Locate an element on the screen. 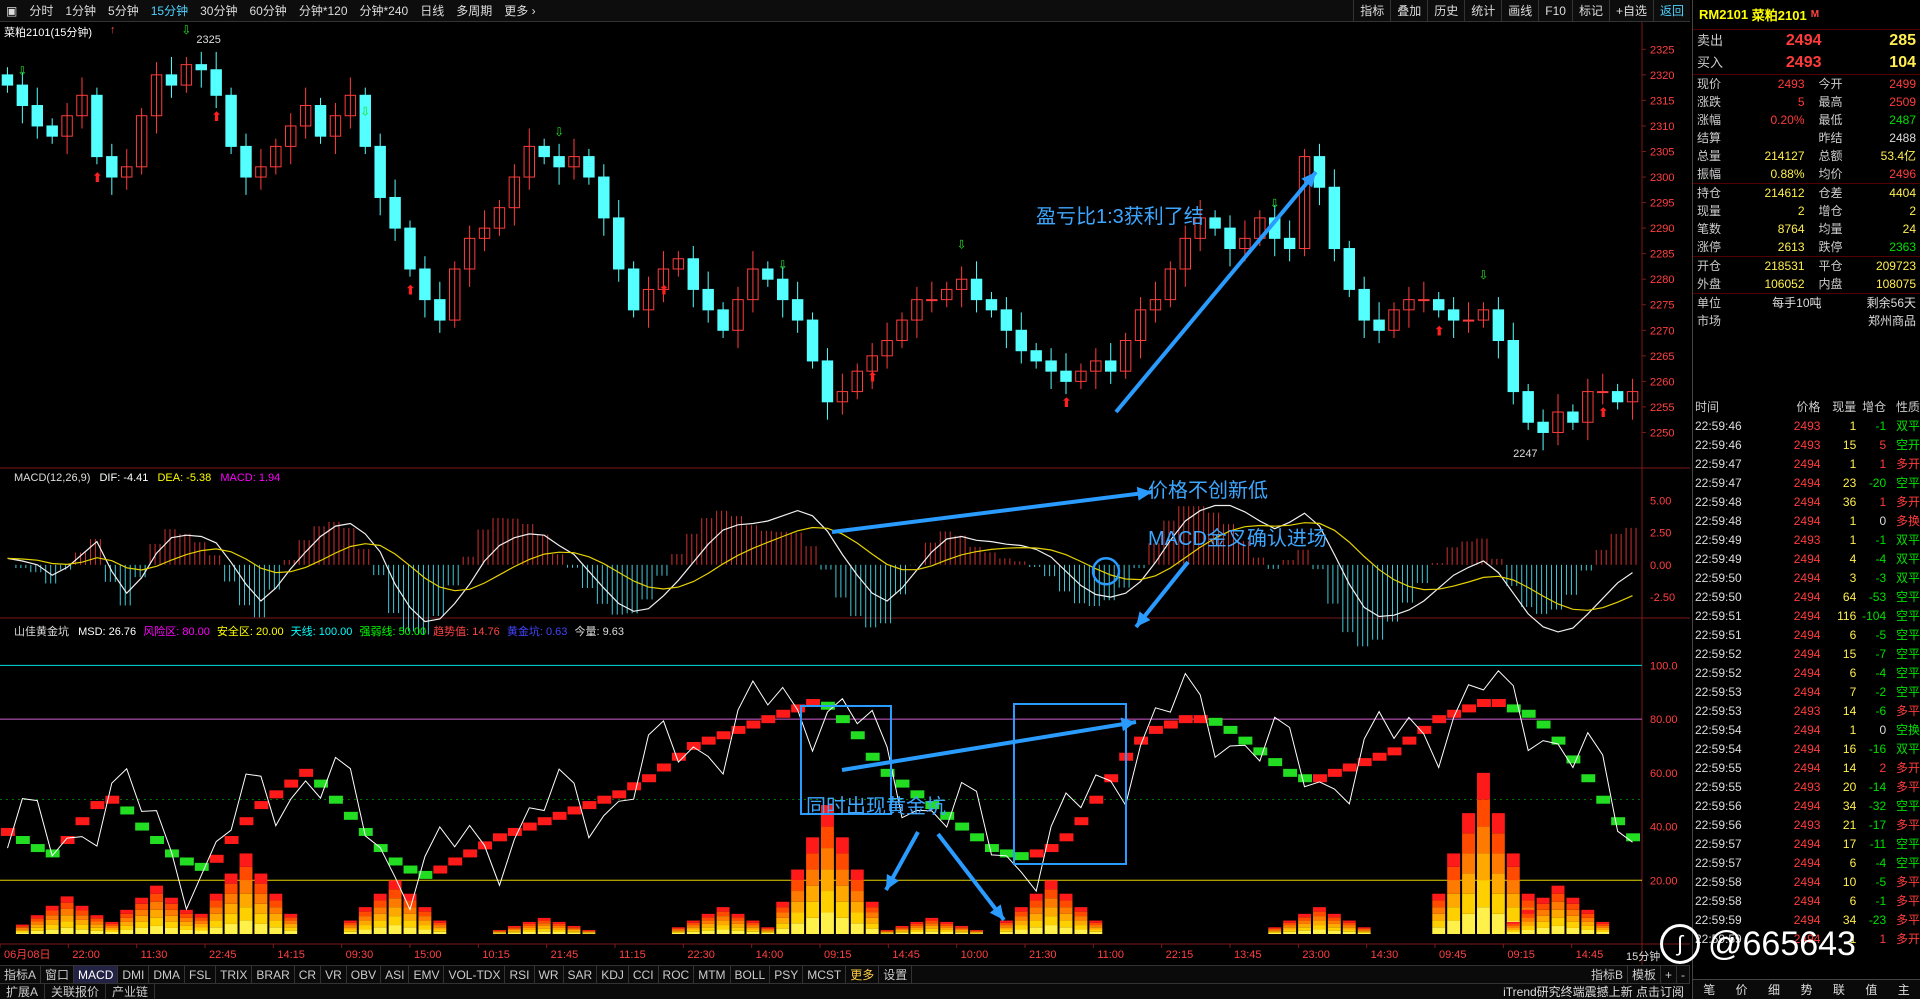  sell-signal-icon: ⇩ is located at coordinates (783, 265).